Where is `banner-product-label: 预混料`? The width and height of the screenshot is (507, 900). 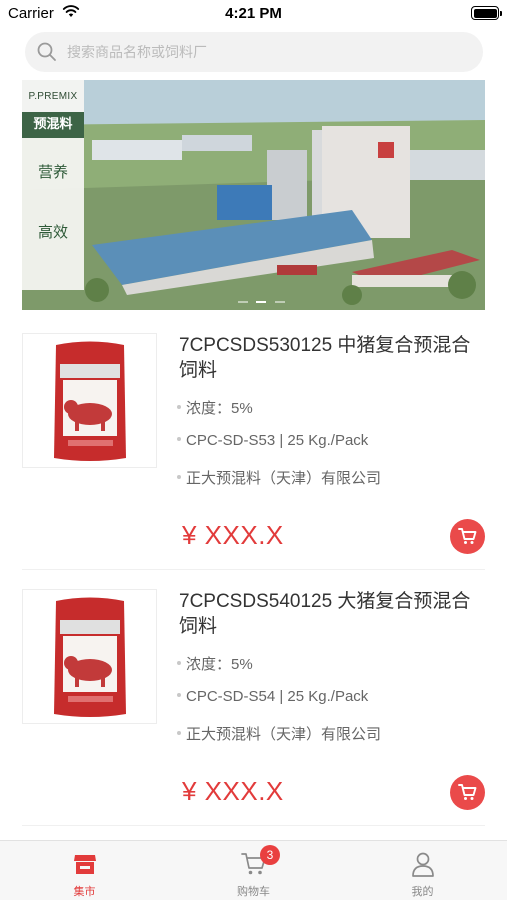
banner-product-label: 预混料 is located at coordinates (53, 125).